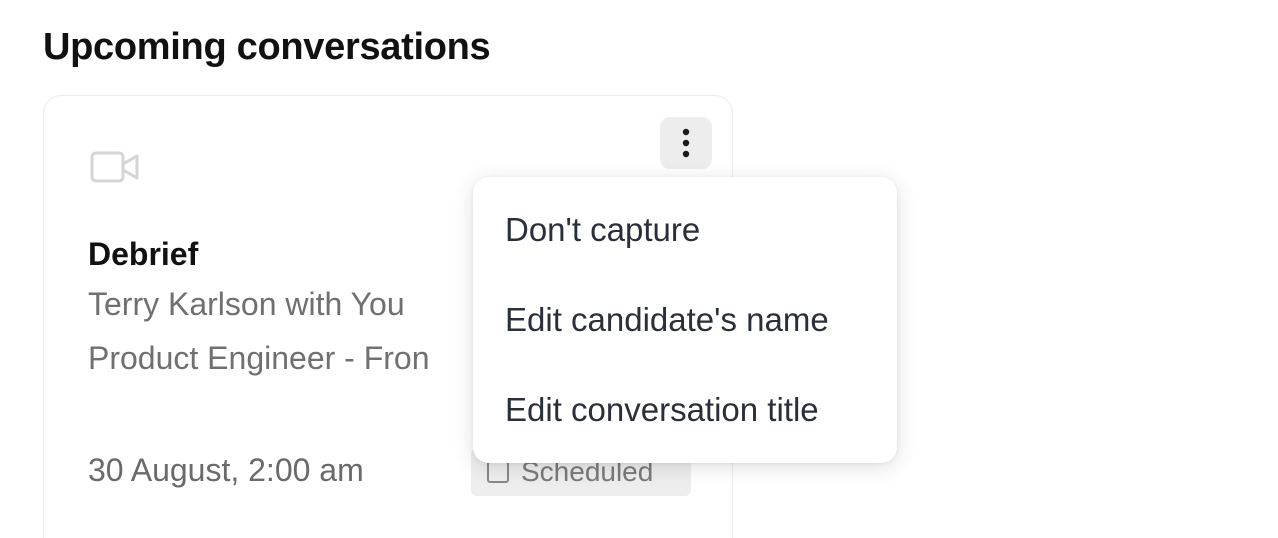 This screenshot has height=538, width=1278. Describe the element at coordinates (115, 167) in the screenshot. I see `video-camera-icon` at that location.